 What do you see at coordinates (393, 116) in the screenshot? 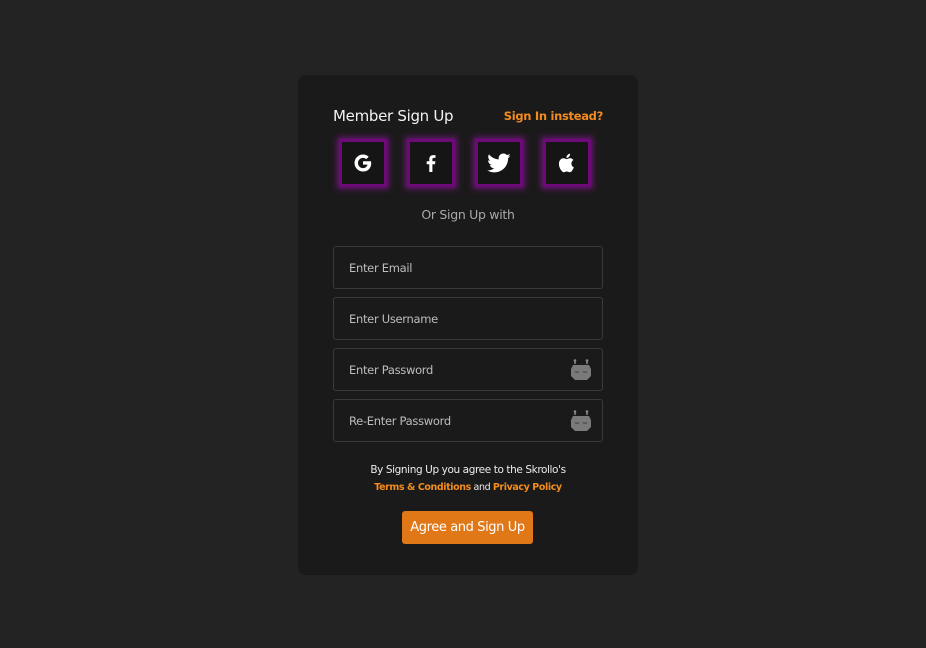
I see `page-title: Member Sign Up` at bounding box center [393, 116].